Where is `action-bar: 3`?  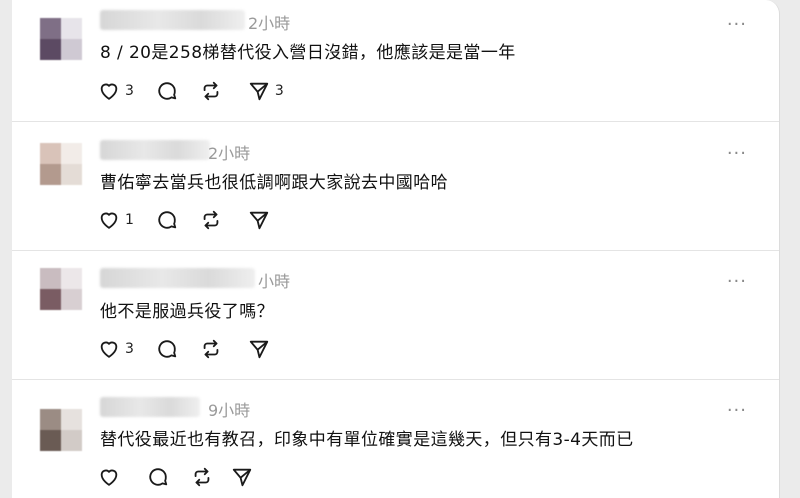 action-bar: 3 is located at coordinates (186, 349).